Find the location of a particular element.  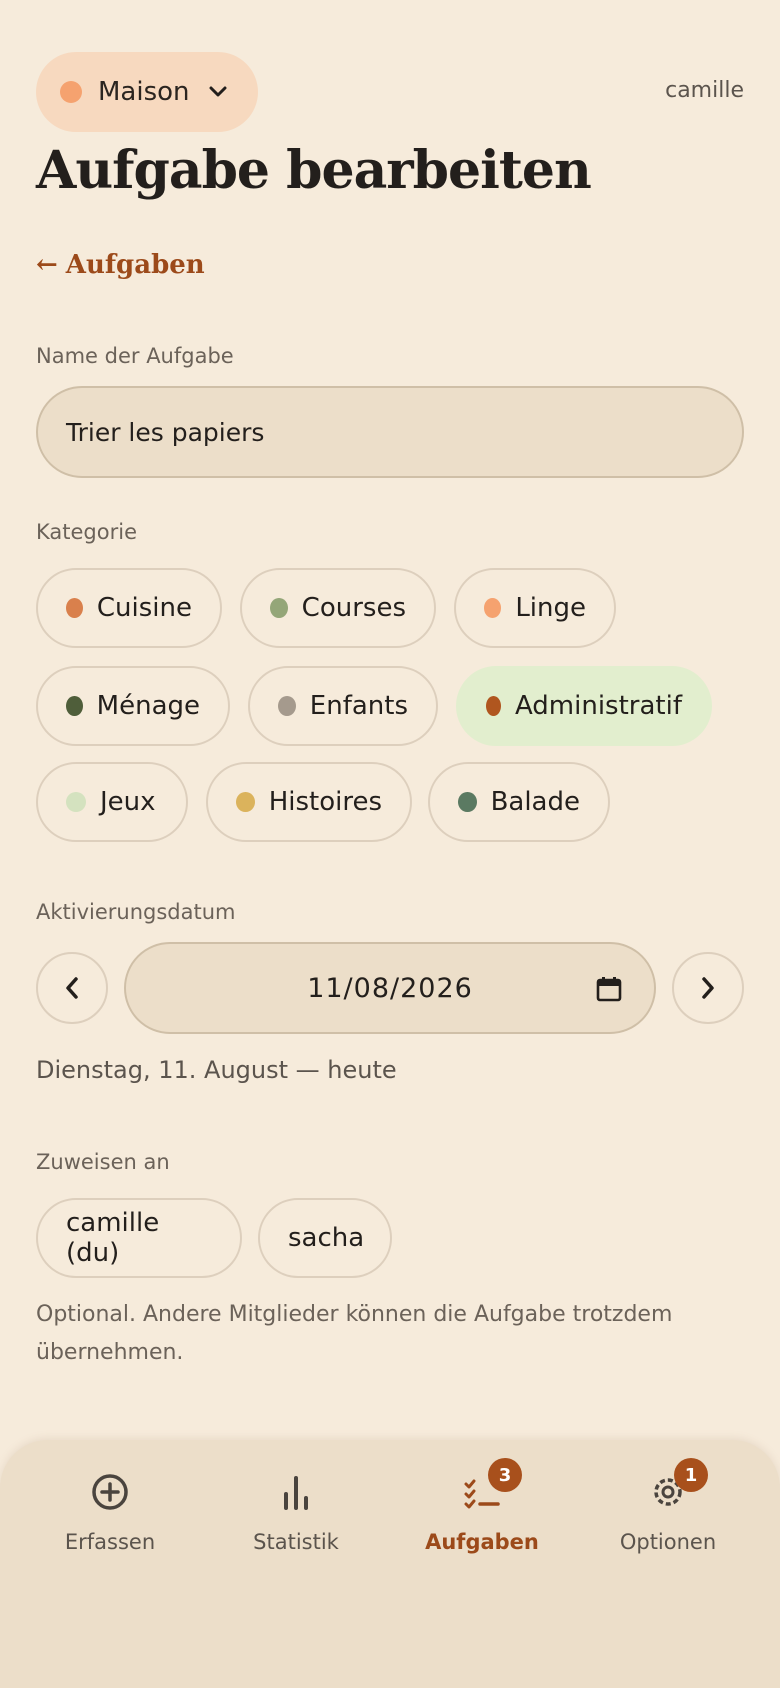

category-chip-menage: Ménage is located at coordinates (133, 706).